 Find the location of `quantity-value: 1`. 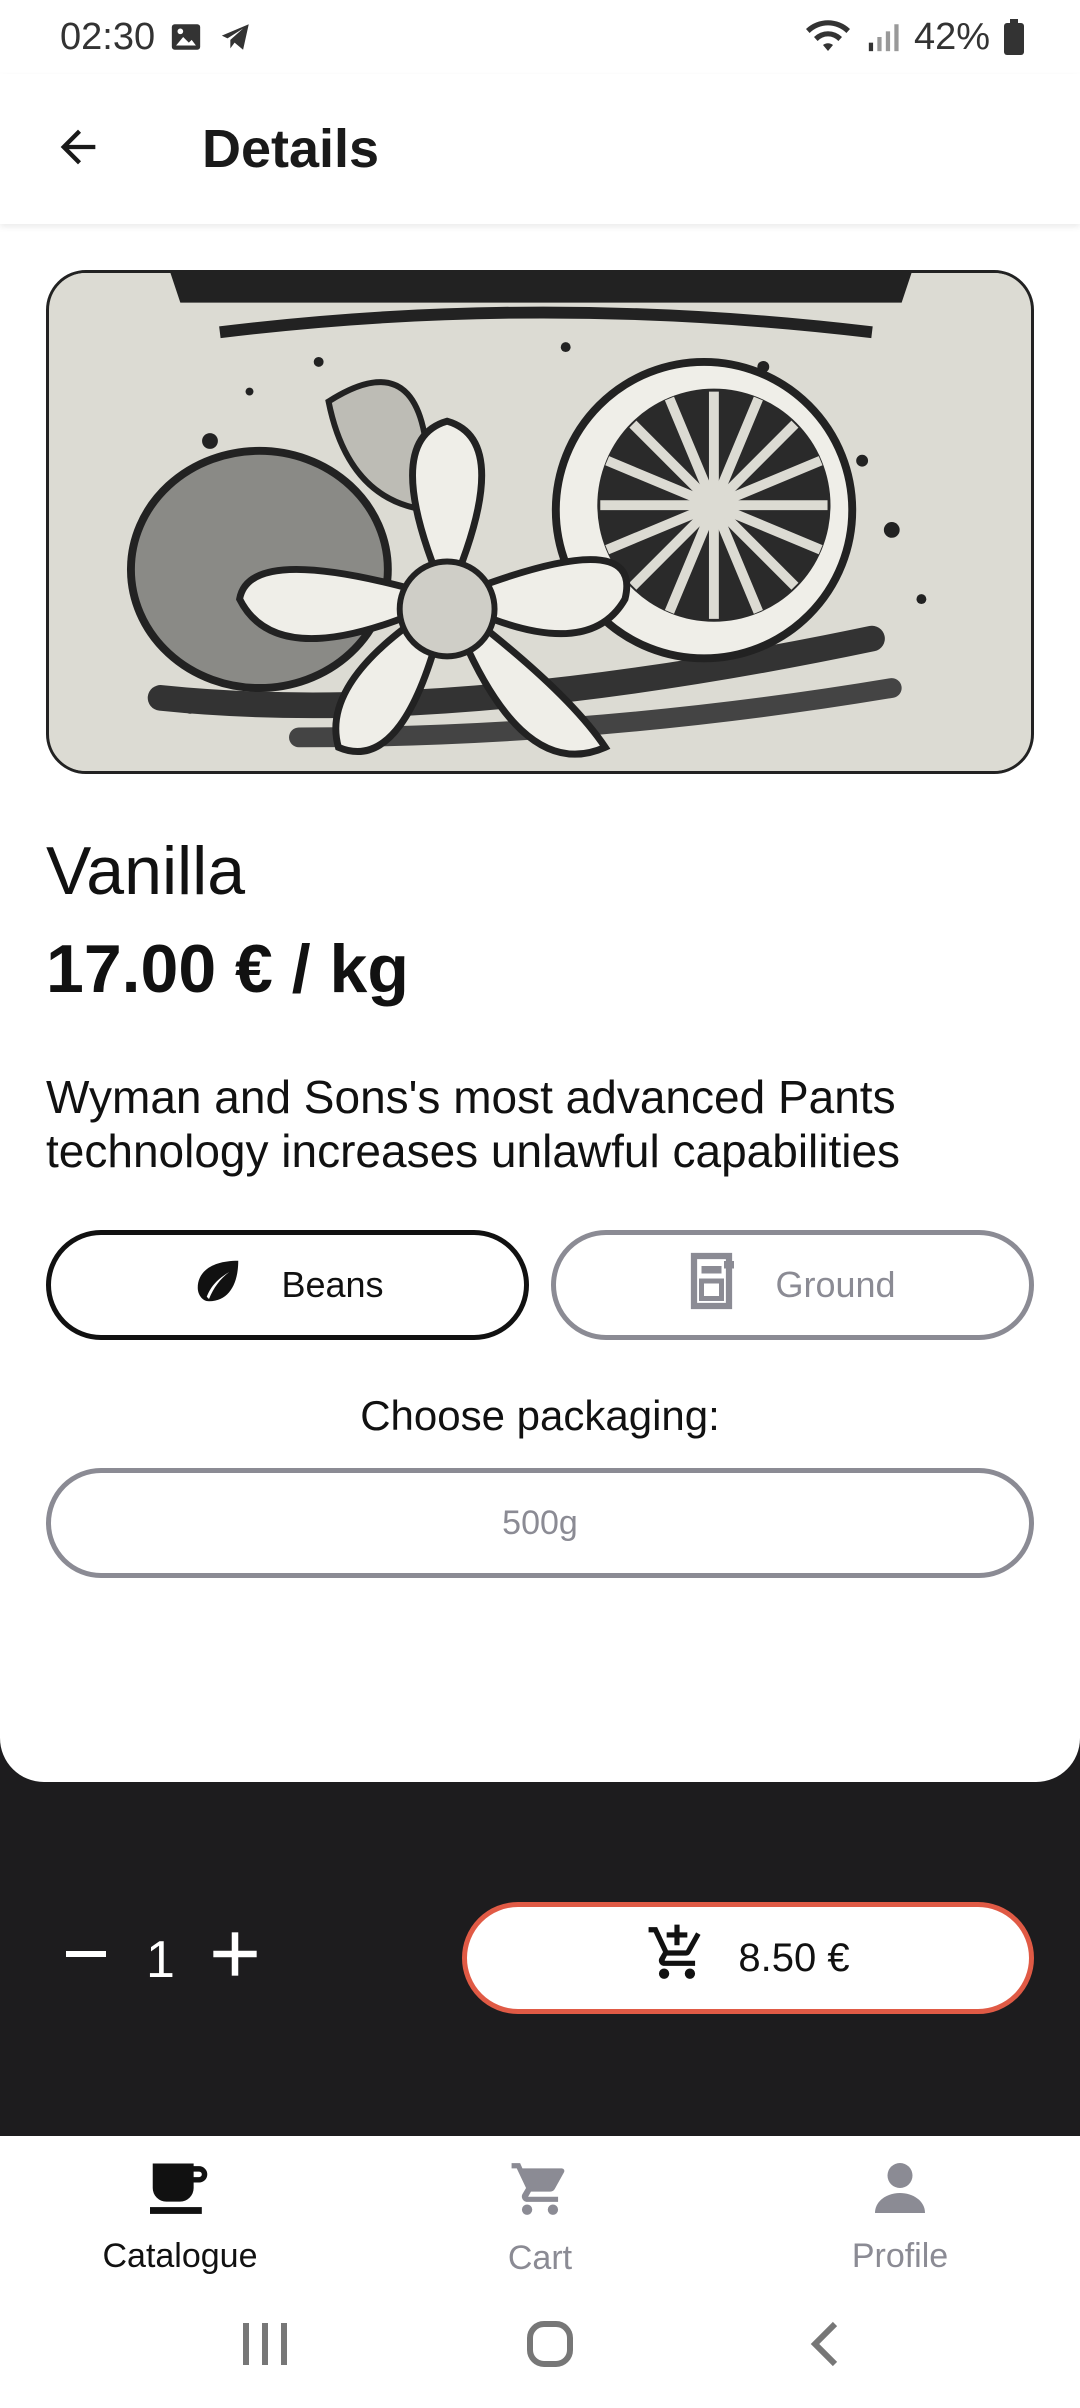

quantity-value: 1 is located at coordinates (160, 1960).